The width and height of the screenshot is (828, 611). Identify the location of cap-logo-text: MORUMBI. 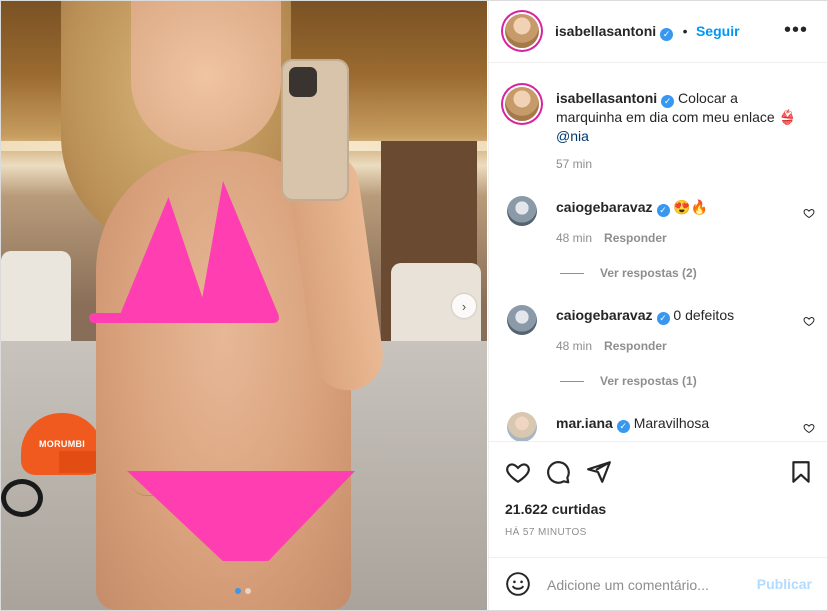
(62, 444).